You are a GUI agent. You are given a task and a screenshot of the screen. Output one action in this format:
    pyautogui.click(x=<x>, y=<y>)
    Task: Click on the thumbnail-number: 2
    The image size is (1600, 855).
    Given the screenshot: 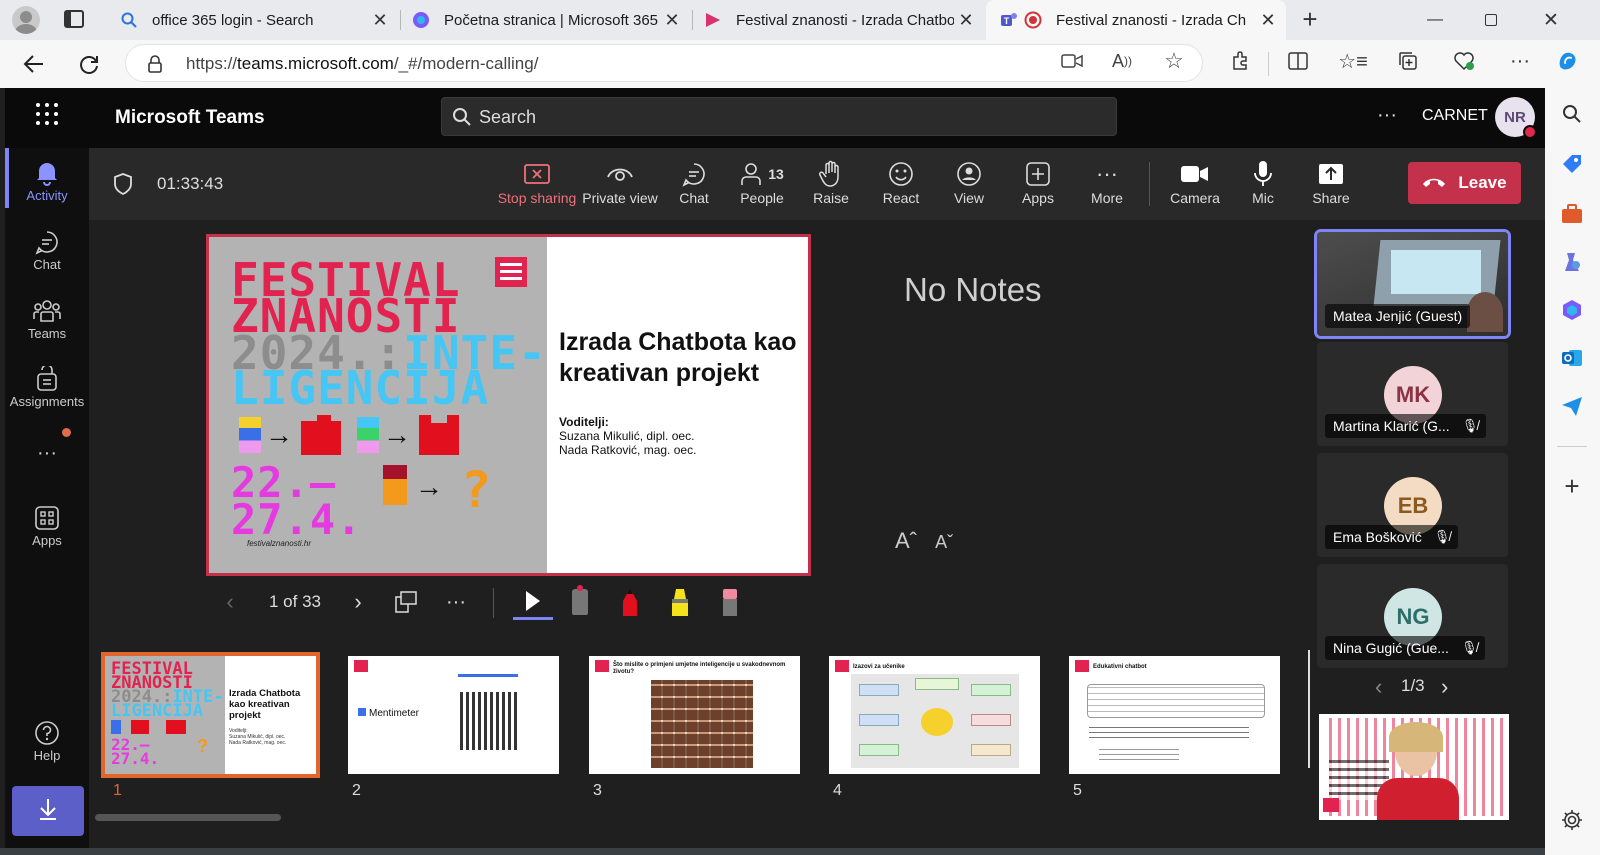 What is the action you would take?
    pyautogui.click(x=356, y=790)
    